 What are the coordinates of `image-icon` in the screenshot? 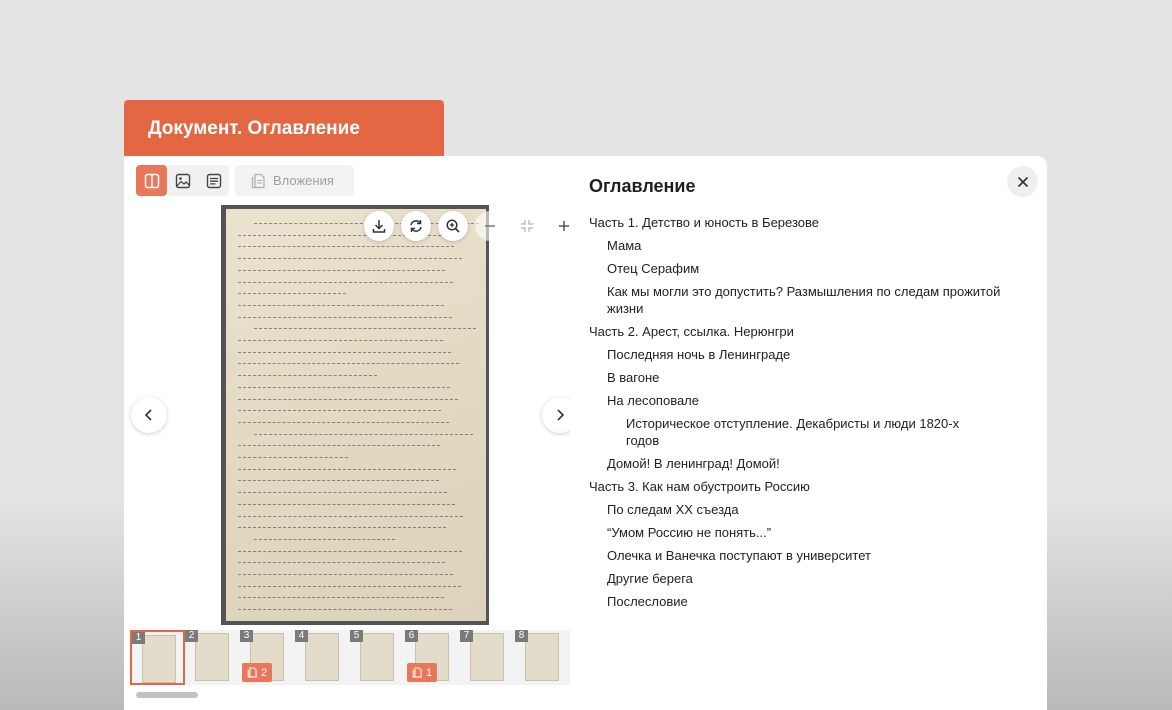 It's located at (182, 180).